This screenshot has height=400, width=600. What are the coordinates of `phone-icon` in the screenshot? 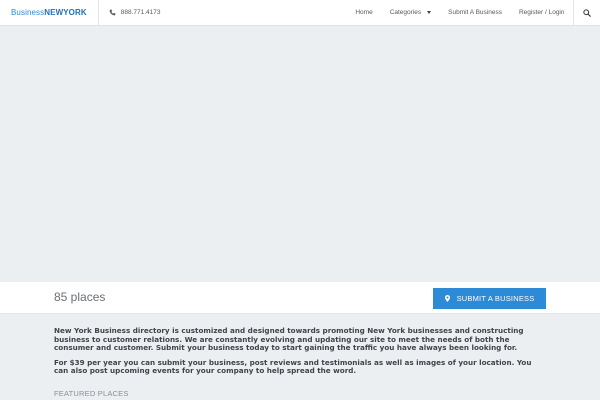 It's located at (112, 12).